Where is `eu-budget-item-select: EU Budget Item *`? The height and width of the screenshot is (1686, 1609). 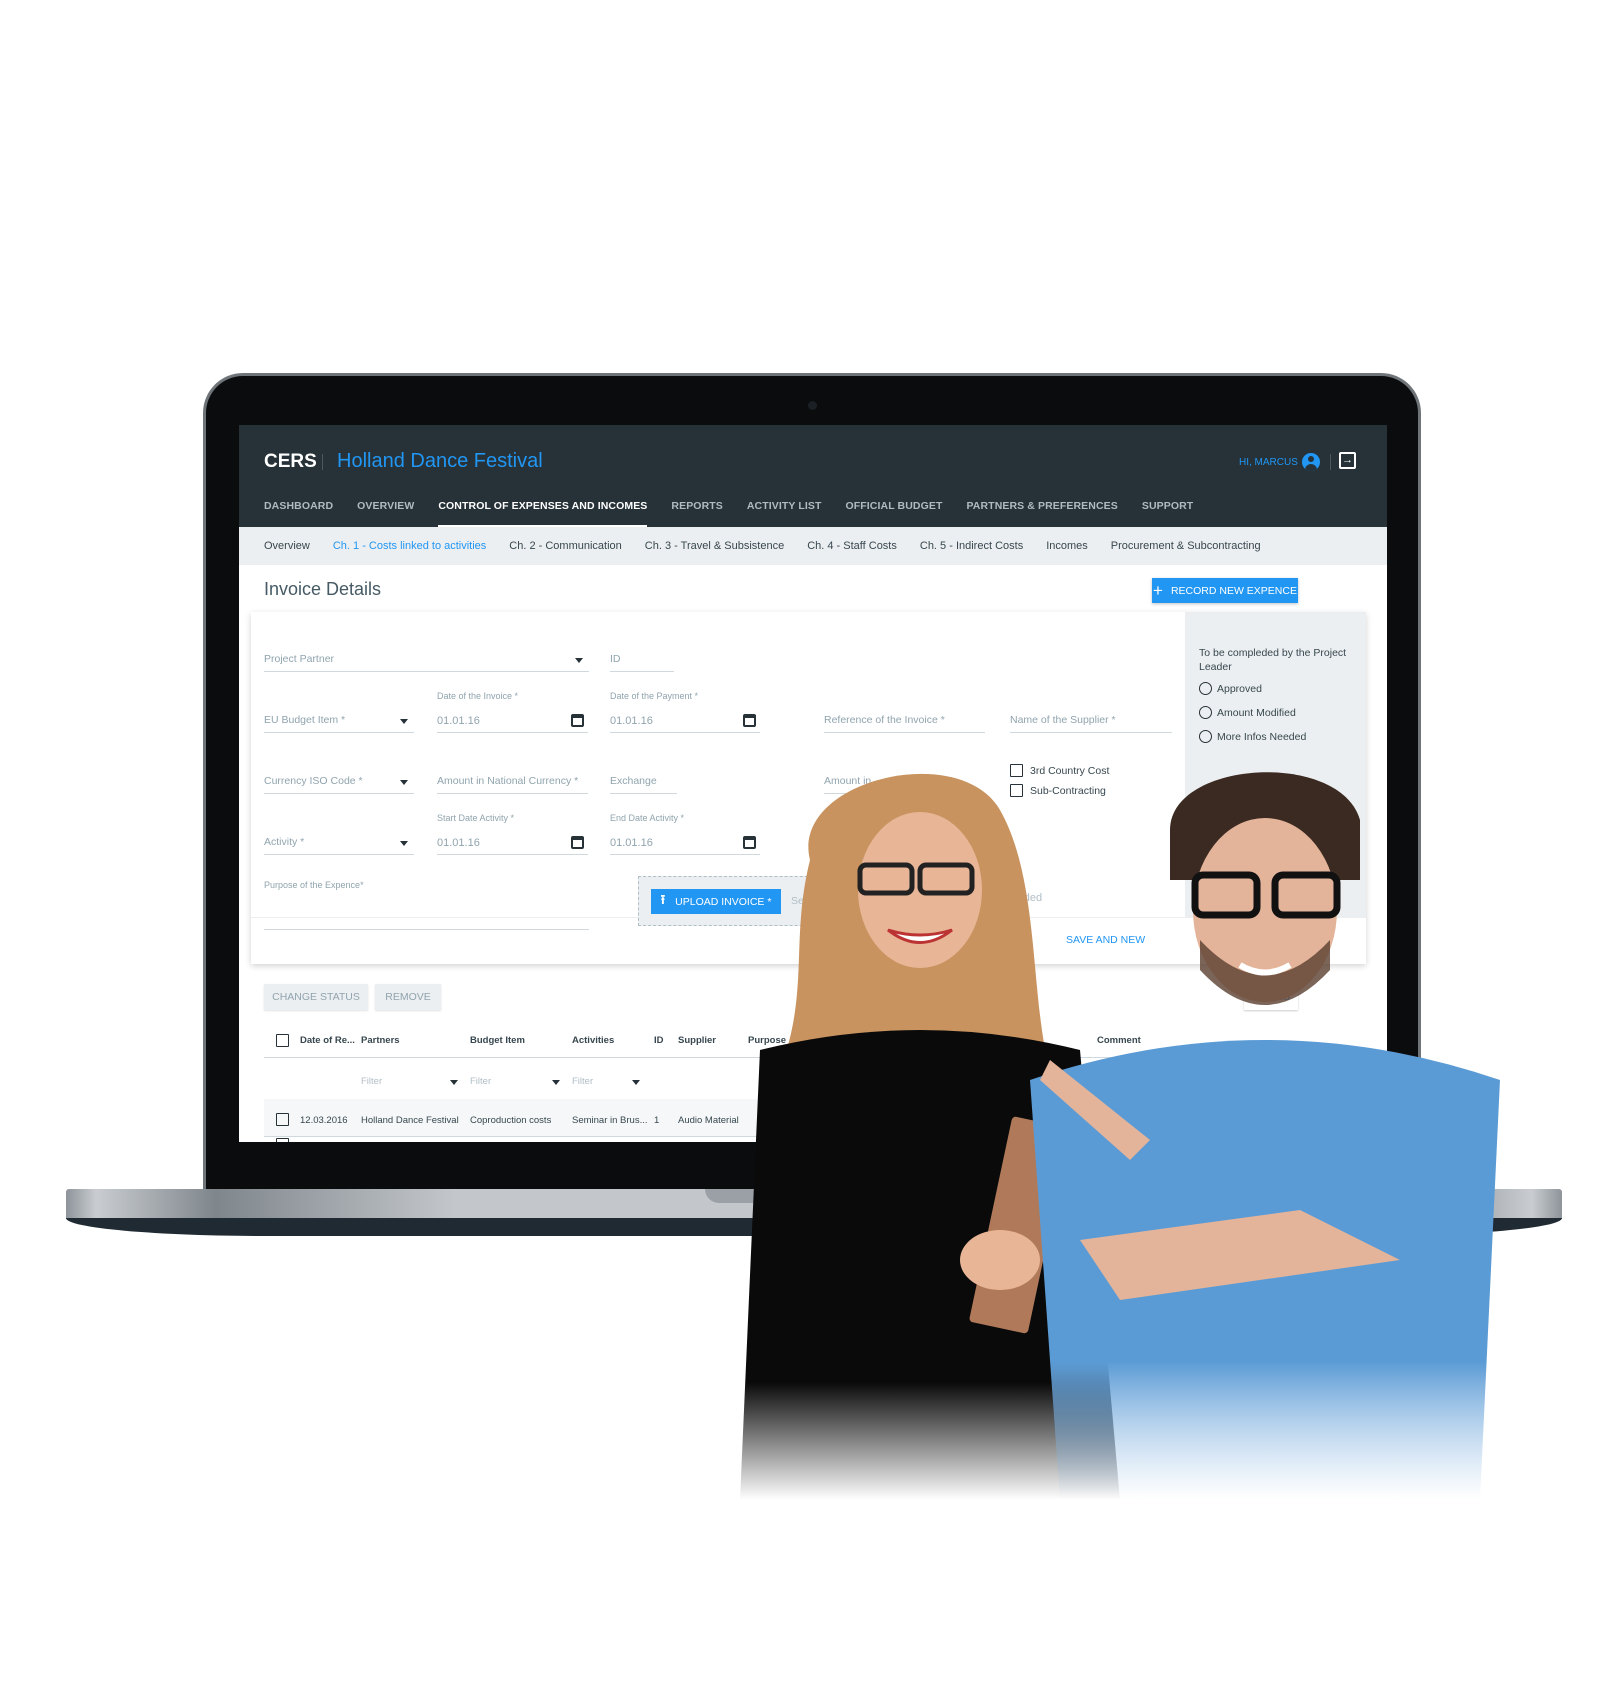 eu-budget-item-select: EU Budget Item * is located at coordinates (339, 721).